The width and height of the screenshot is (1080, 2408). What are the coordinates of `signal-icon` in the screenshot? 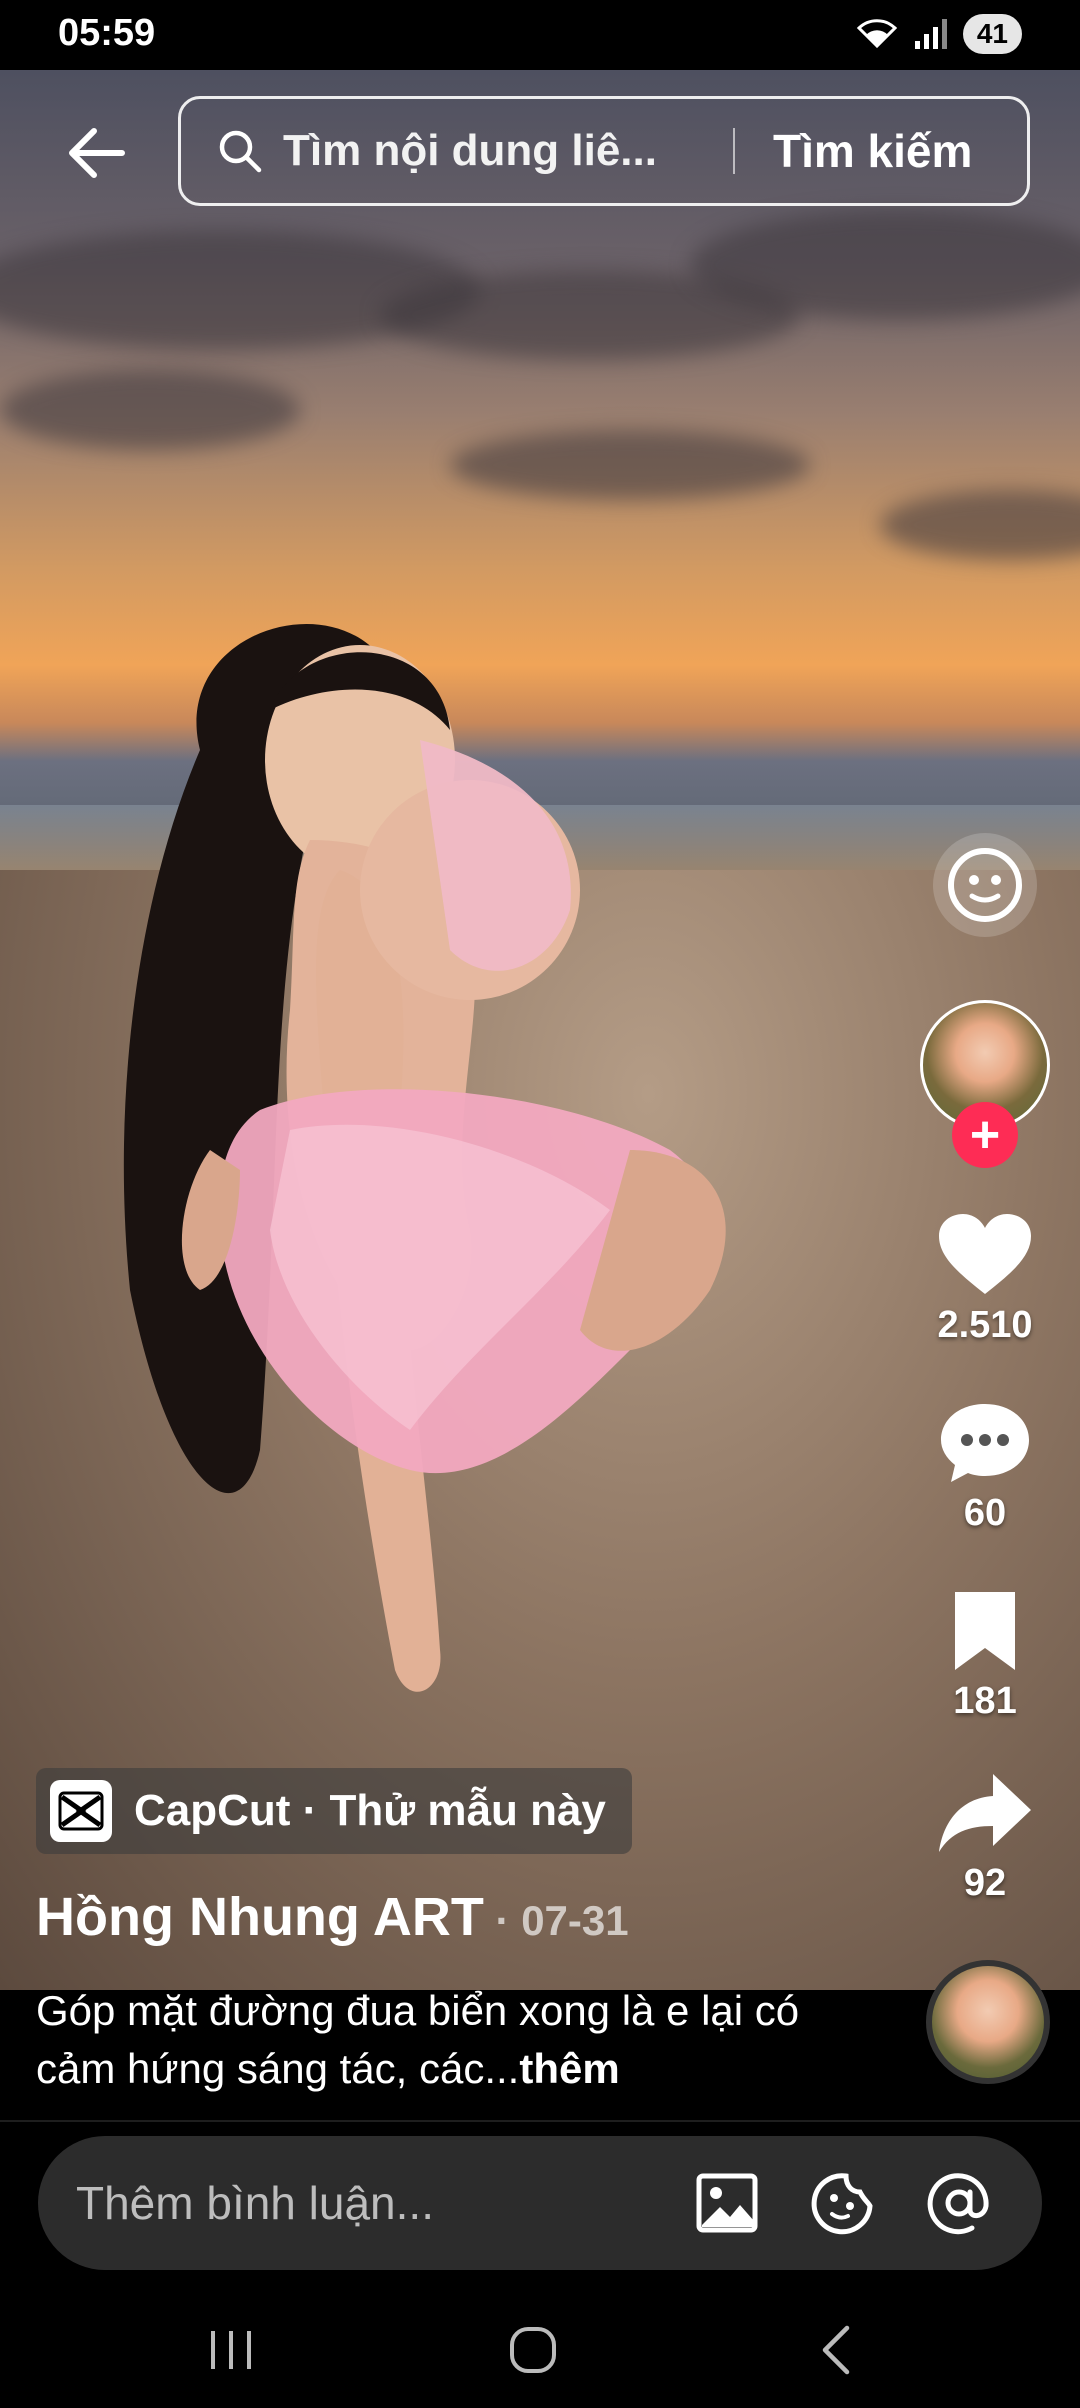 It's located at (930, 34).